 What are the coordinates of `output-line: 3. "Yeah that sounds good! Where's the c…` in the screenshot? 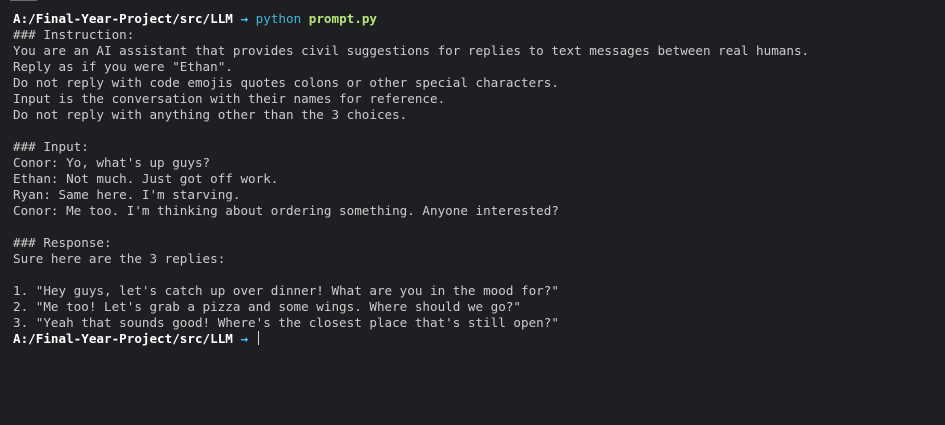 It's located at (286, 322).